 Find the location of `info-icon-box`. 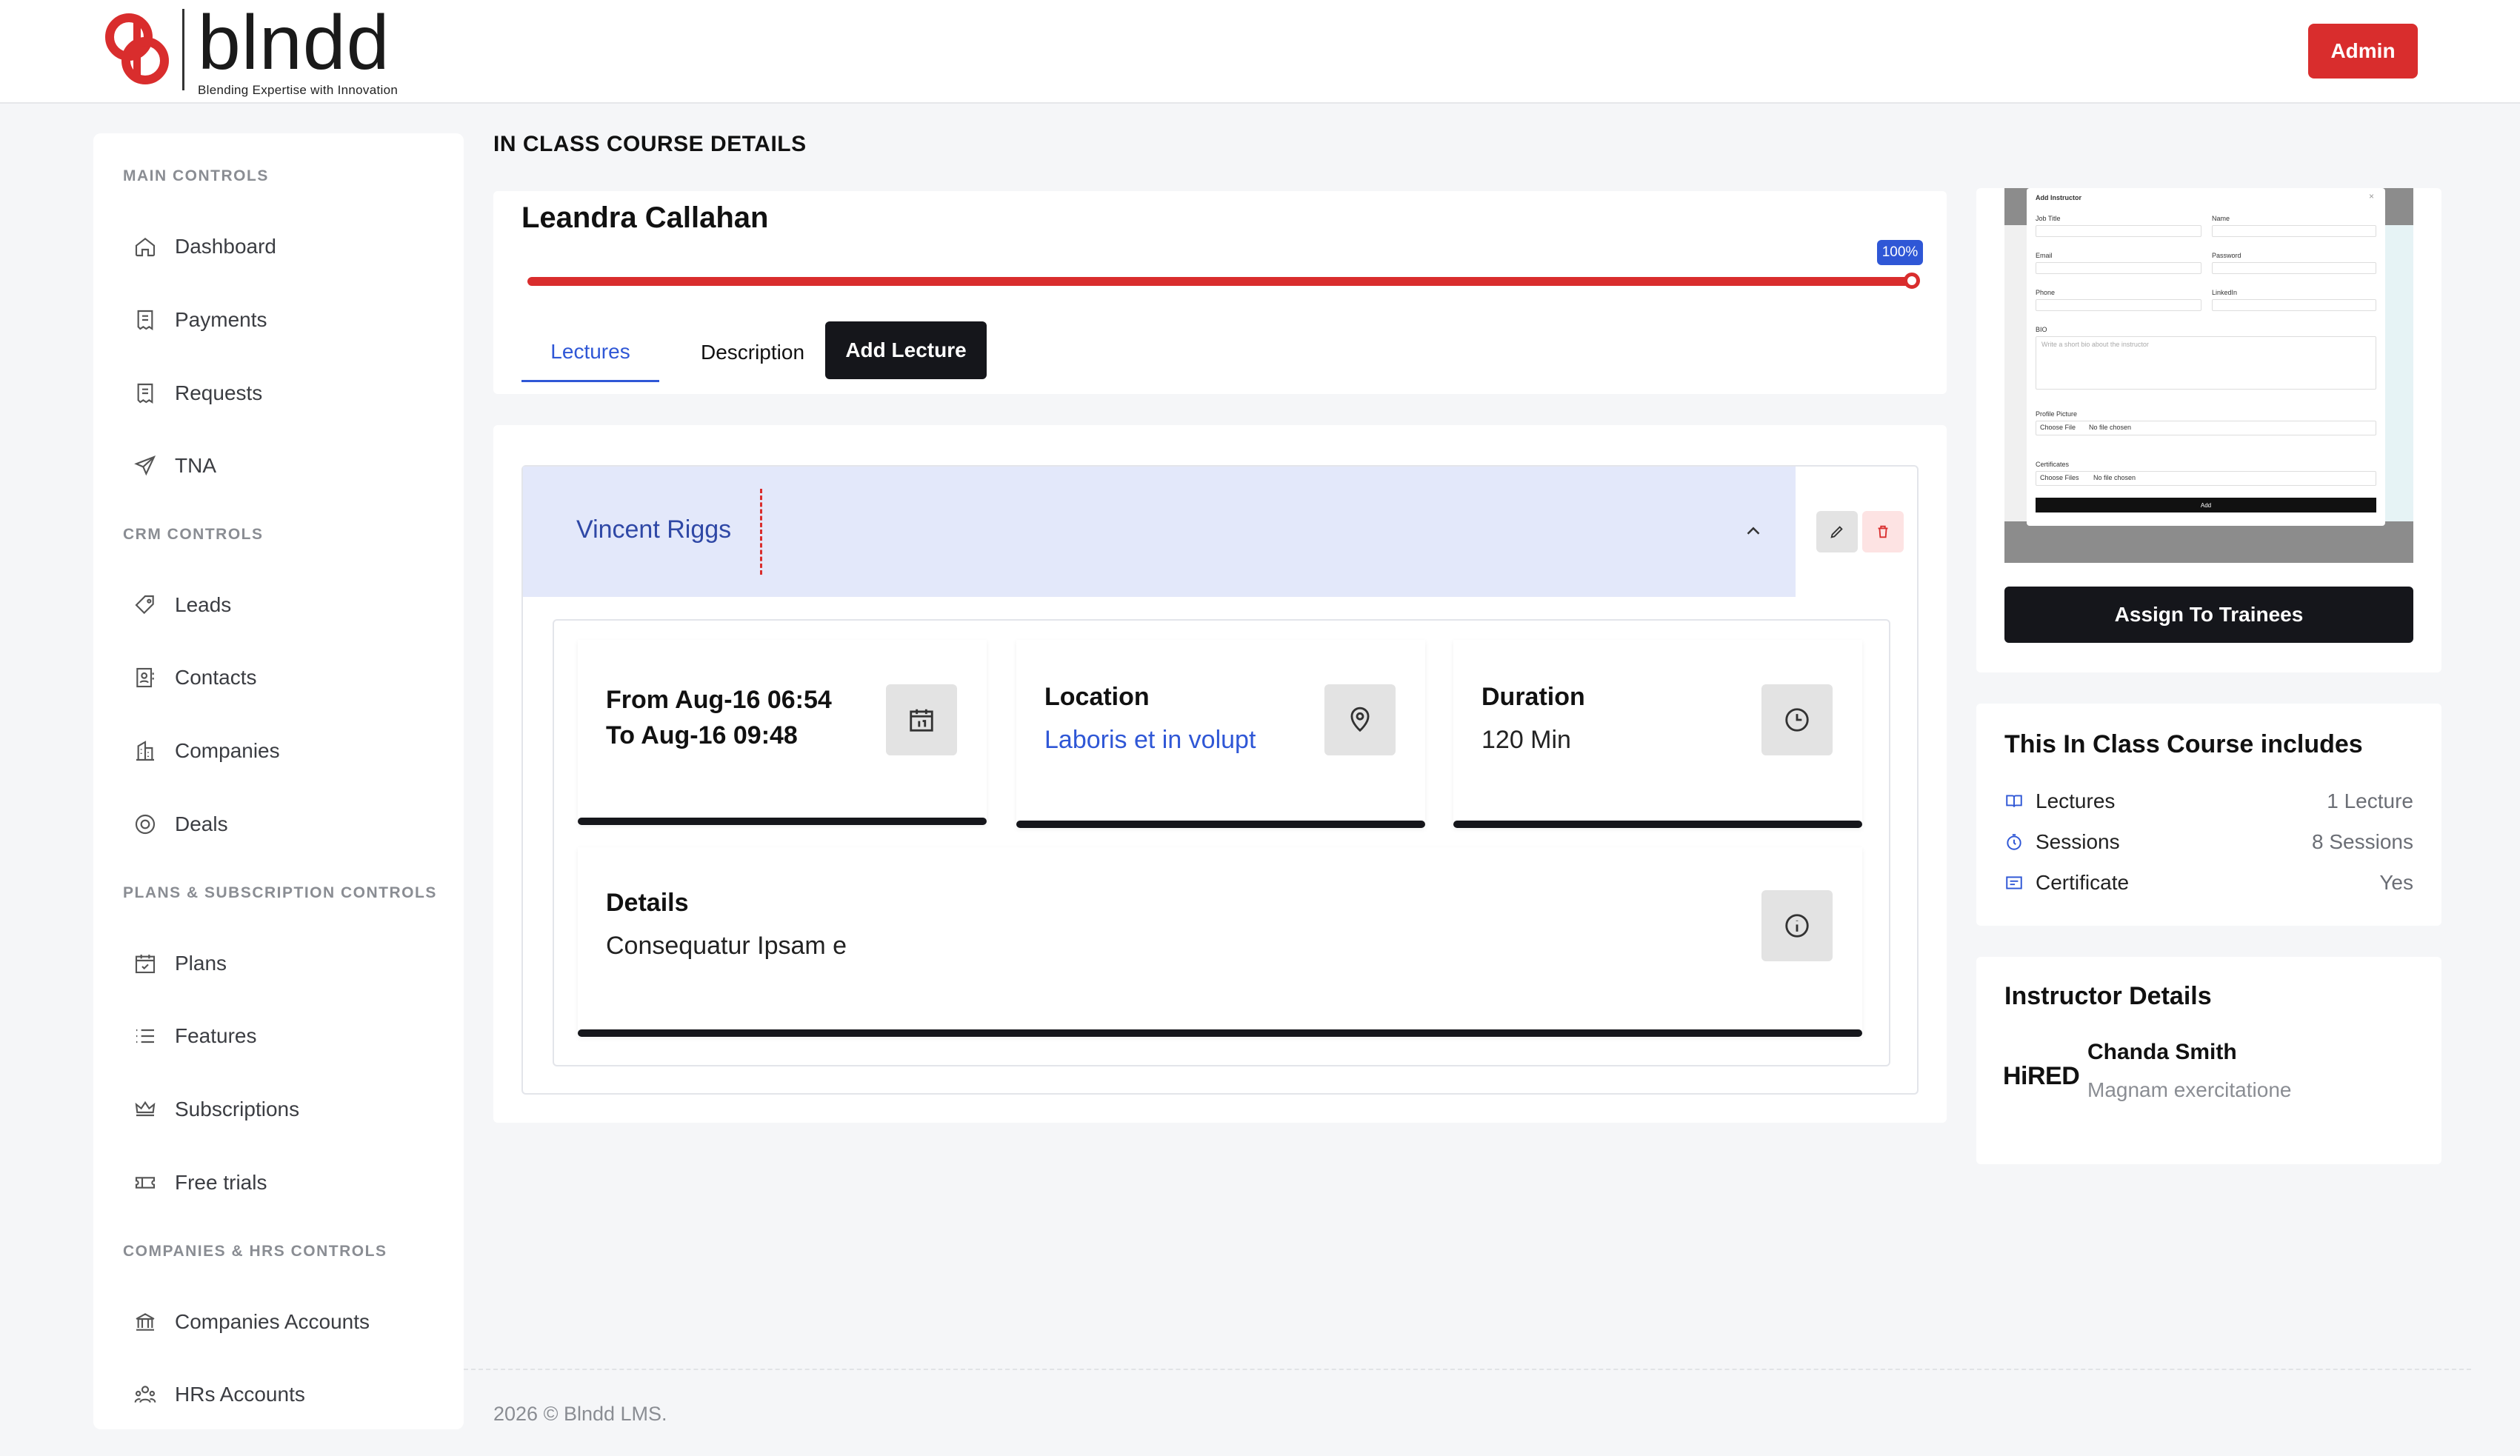

info-icon-box is located at coordinates (1797, 925).